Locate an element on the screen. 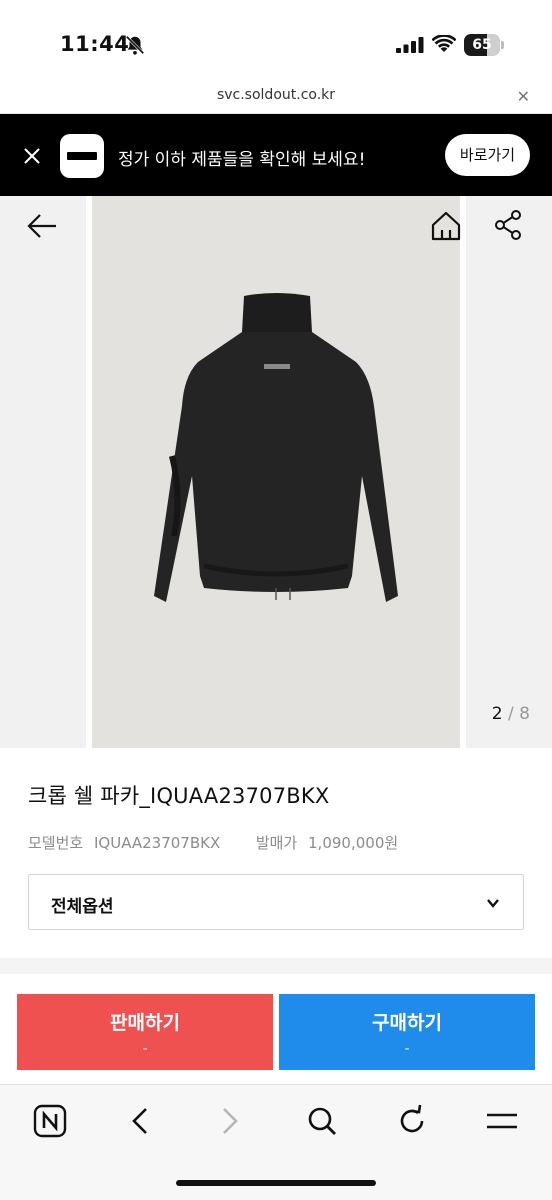 Image resolution: width=552 pixels, height=1200 pixels. status-time: 11:44 is located at coordinates (95, 44).